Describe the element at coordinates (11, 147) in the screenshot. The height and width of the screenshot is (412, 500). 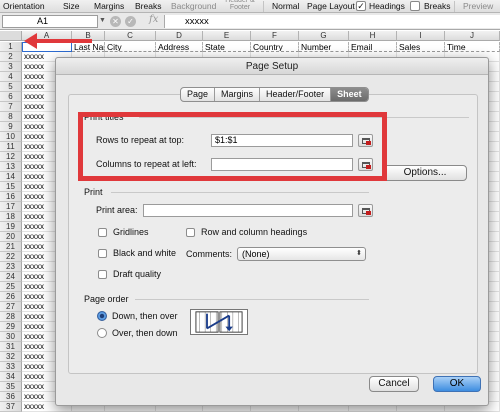
I see `row-header: 11` at that location.